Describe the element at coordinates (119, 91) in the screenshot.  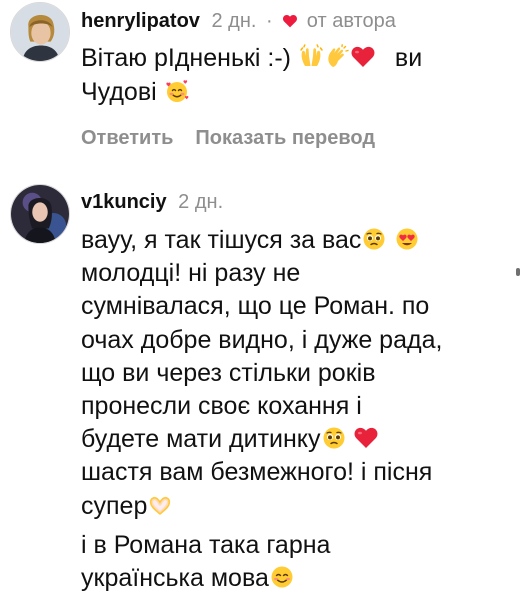
I see `comment-line: Чудові` at that location.